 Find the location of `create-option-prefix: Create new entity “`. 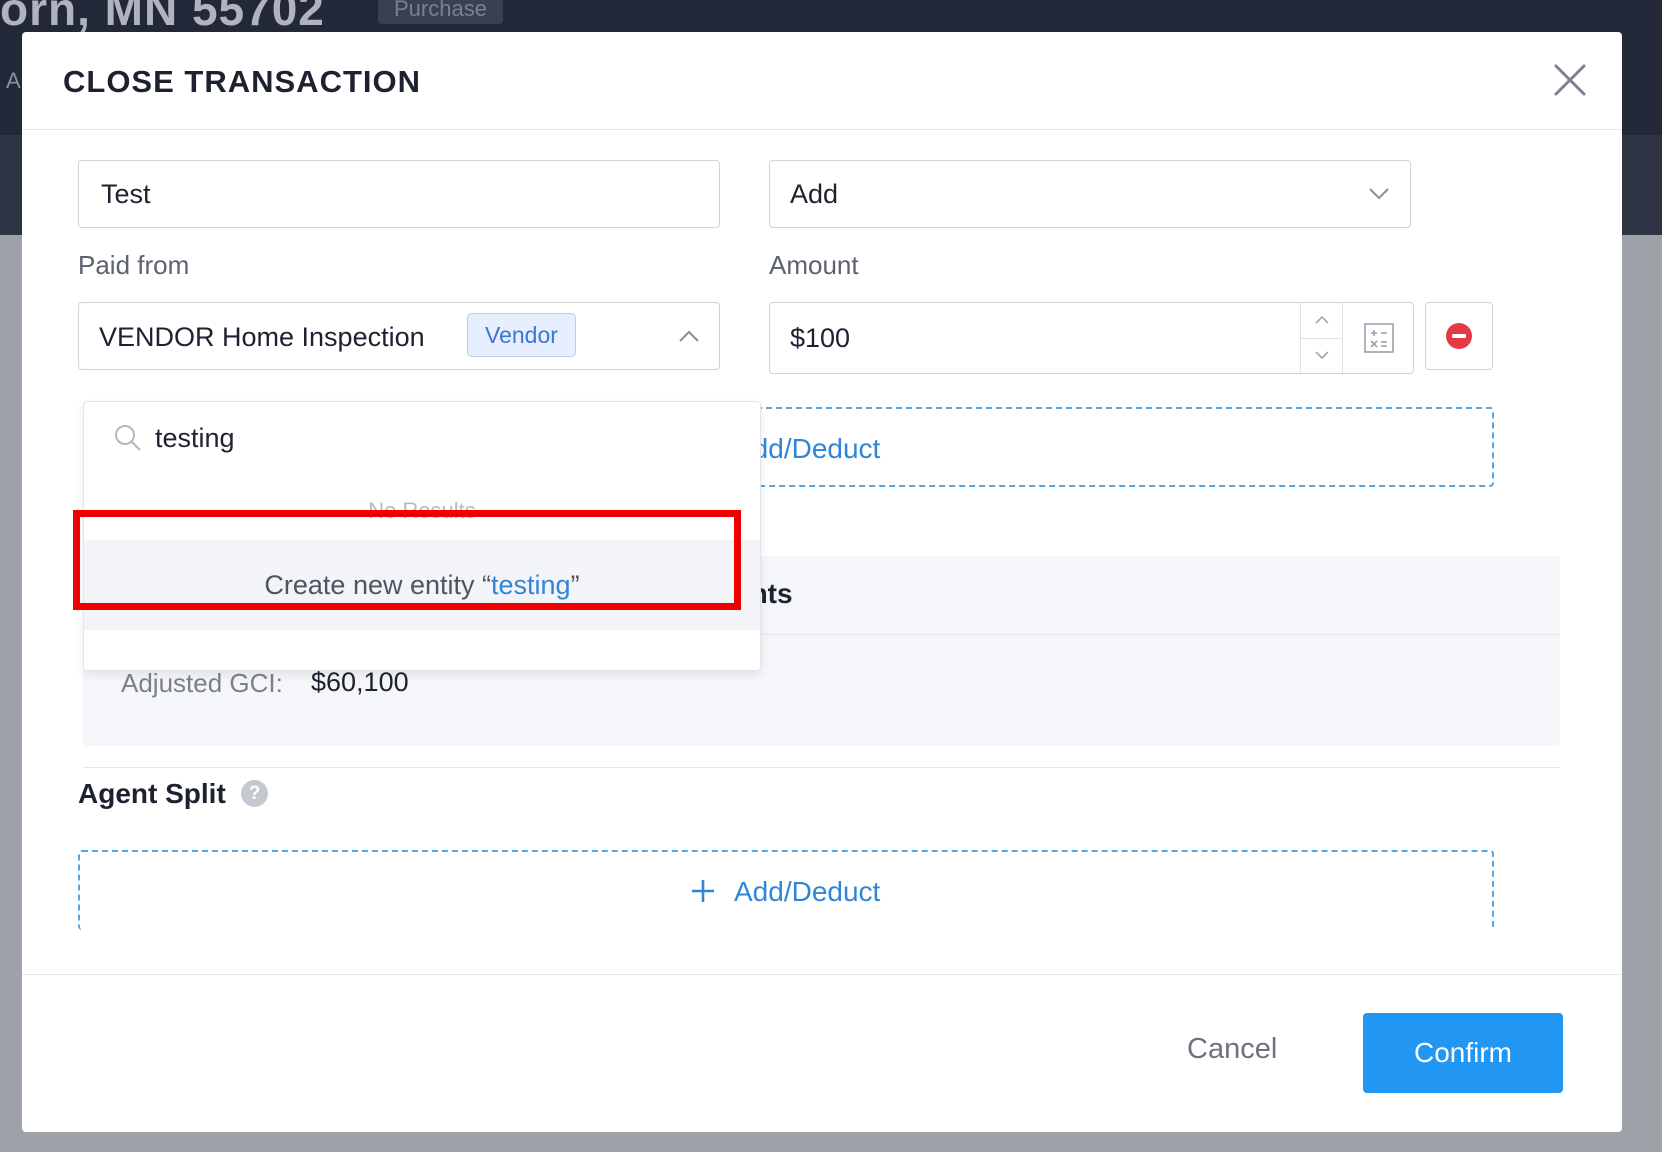

create-option-prefix: Create new entity “ is located at coordinates (377, 585).